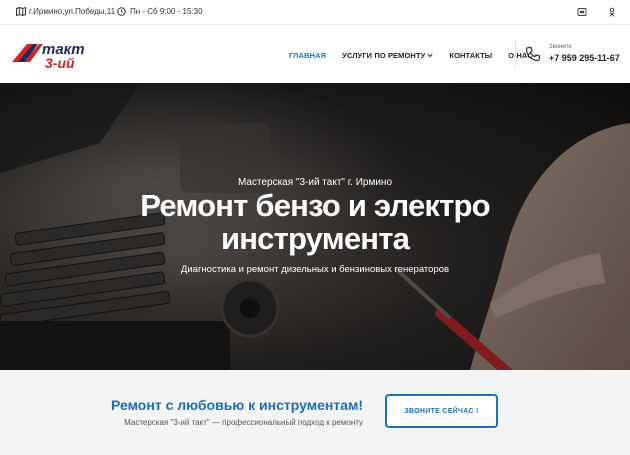 This screenshot has width=630, height=455. Describe the element at coordinates (441, 411) in the screenshot. I see `call-now-button: ЗВОНИТЕ СЕЙЧАС !` at that location.